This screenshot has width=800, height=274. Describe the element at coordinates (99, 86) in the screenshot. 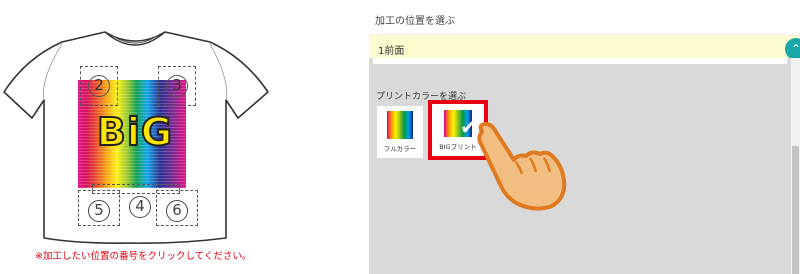

I see `zone-2-number: 2` at that location.